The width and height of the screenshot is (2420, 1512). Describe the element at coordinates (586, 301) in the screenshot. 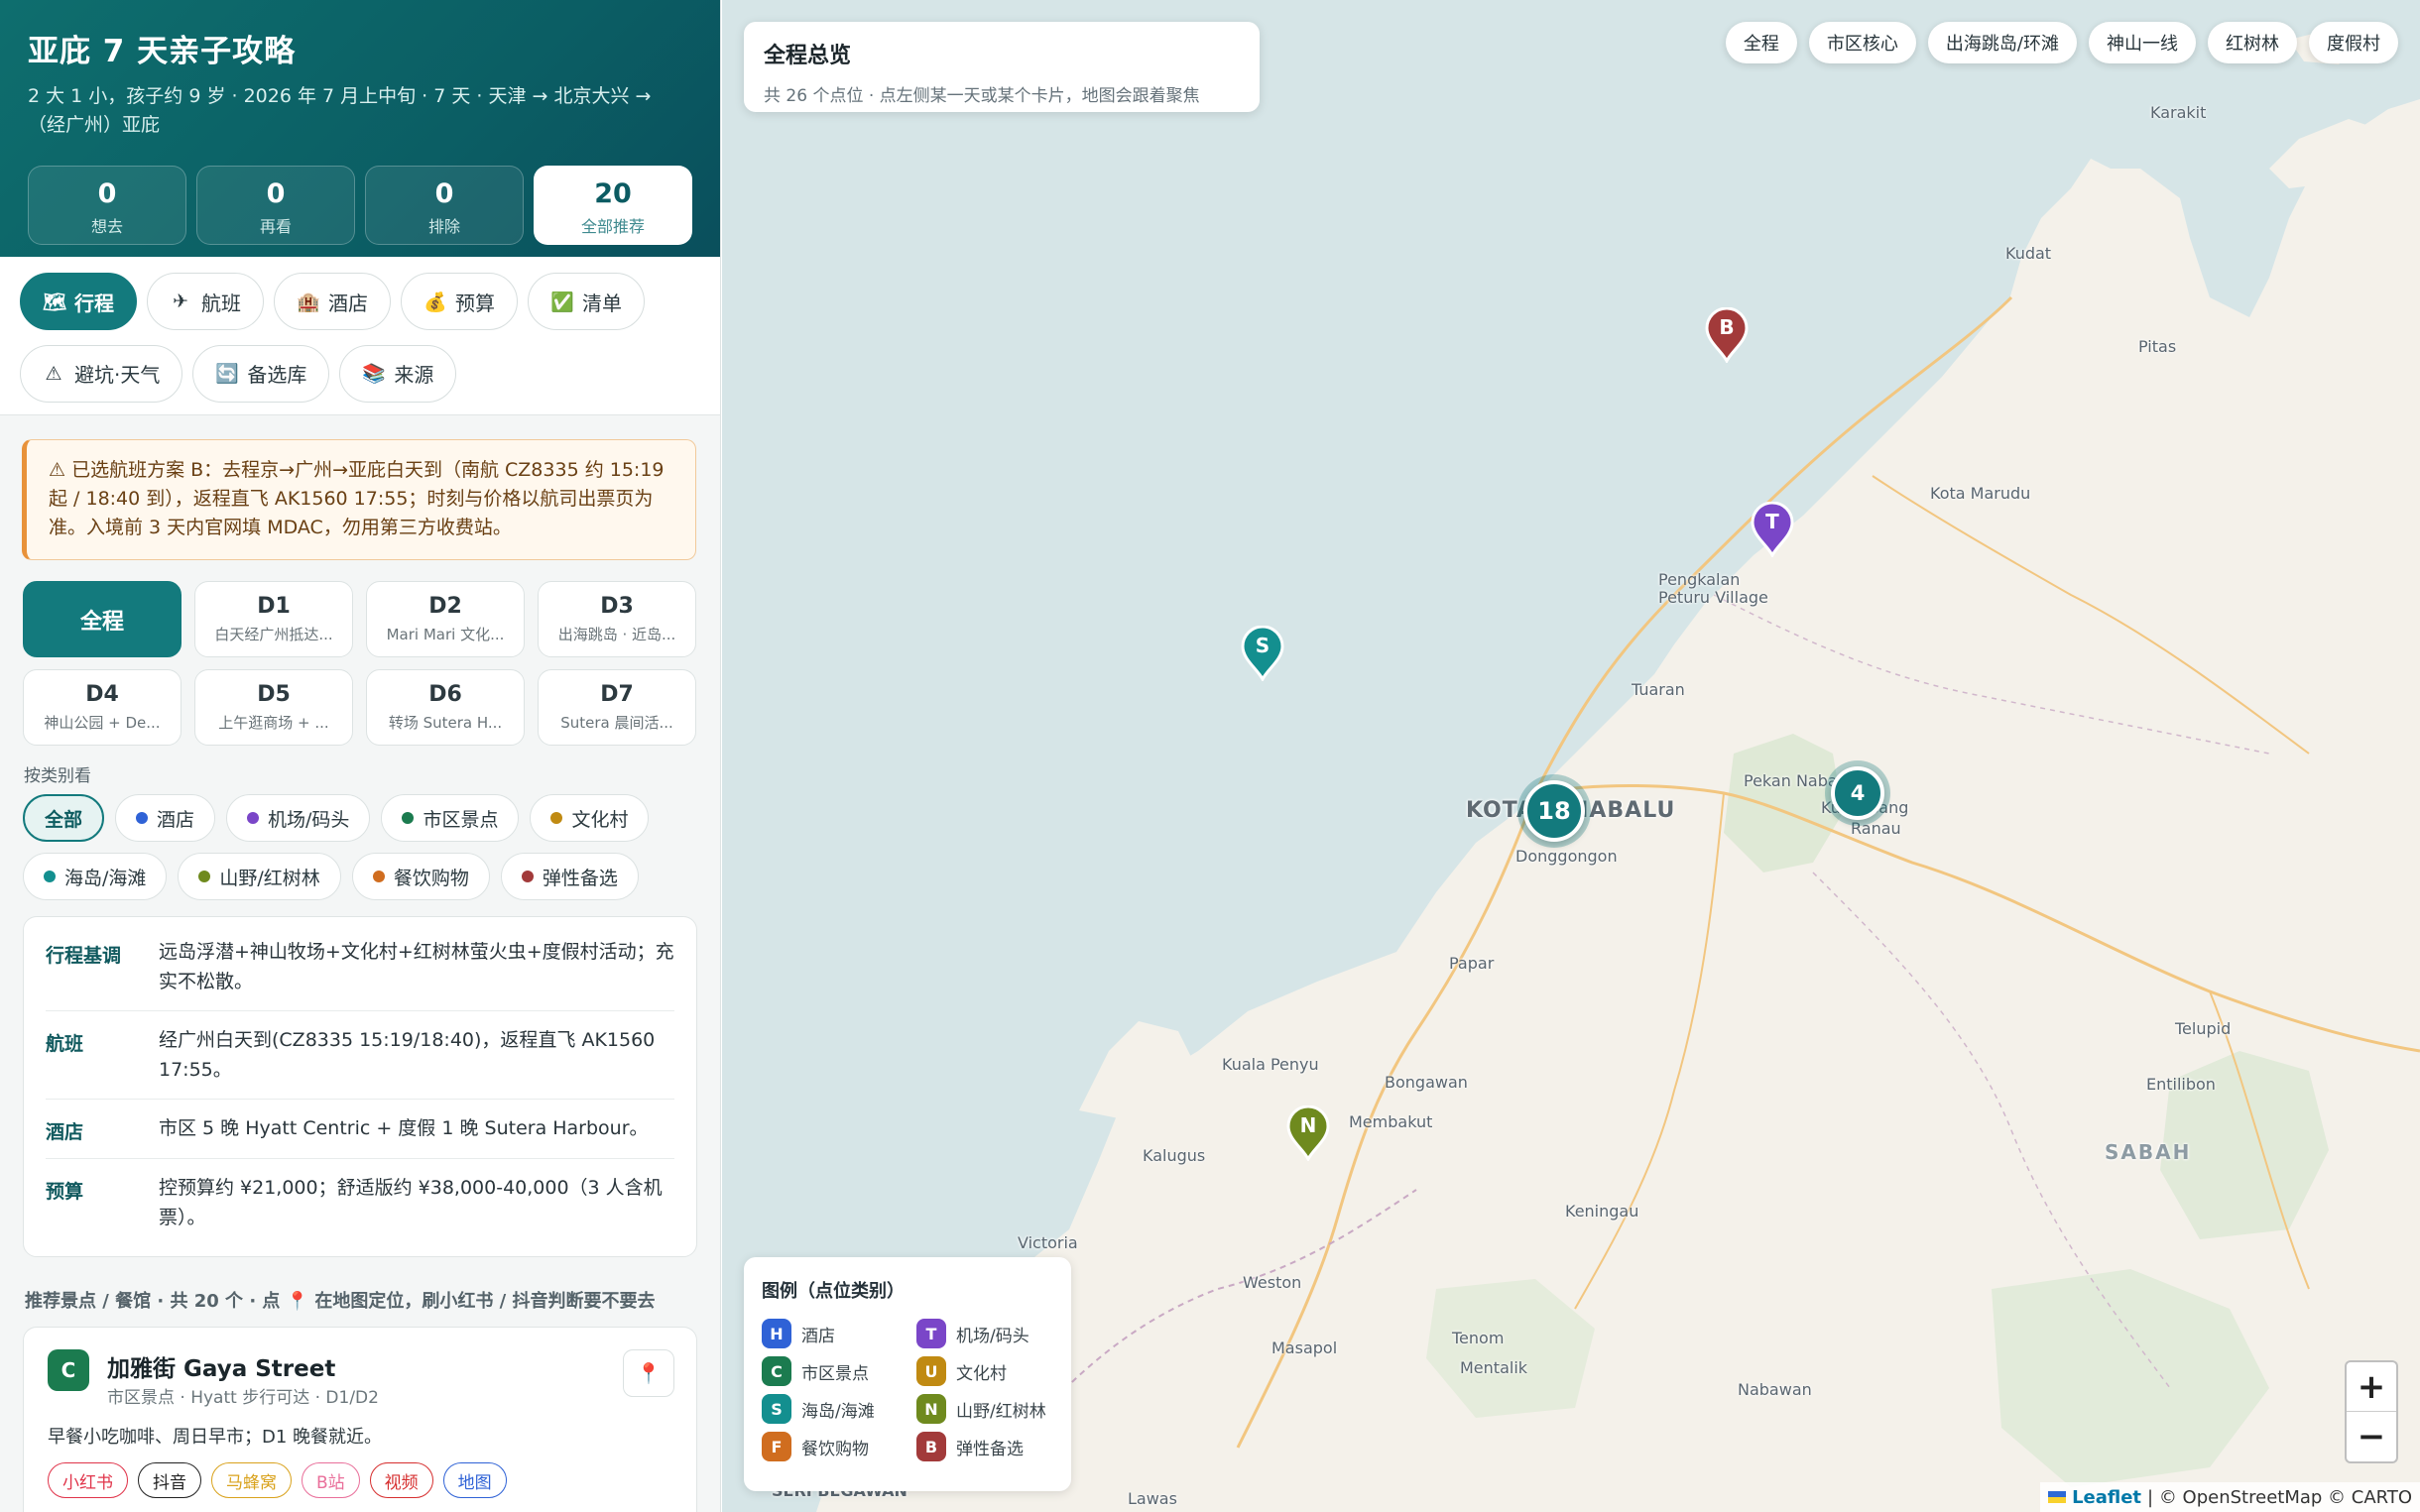

I see `tab-checklist: ✅ 清单` at that location.